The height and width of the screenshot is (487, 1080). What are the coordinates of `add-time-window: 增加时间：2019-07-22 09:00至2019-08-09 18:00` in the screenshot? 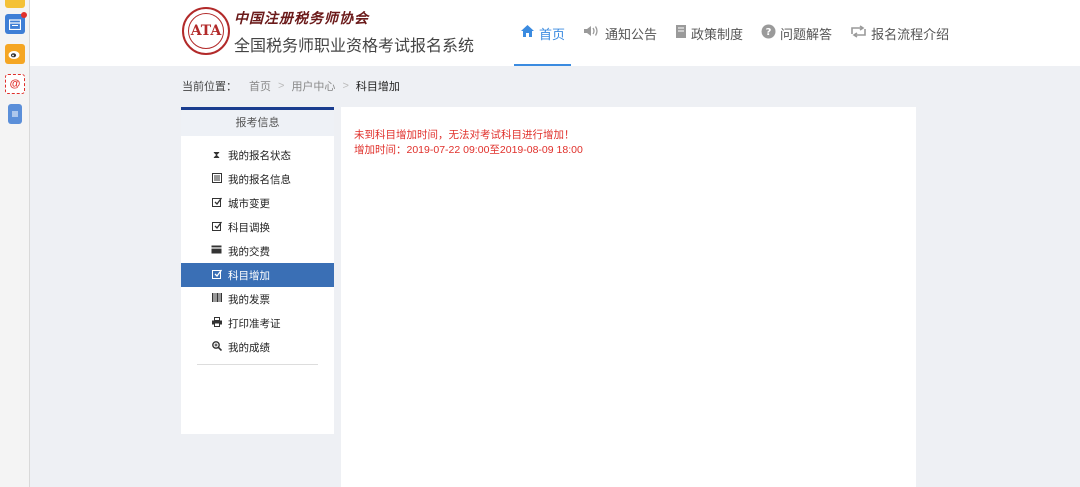 It's located at (468, 150).